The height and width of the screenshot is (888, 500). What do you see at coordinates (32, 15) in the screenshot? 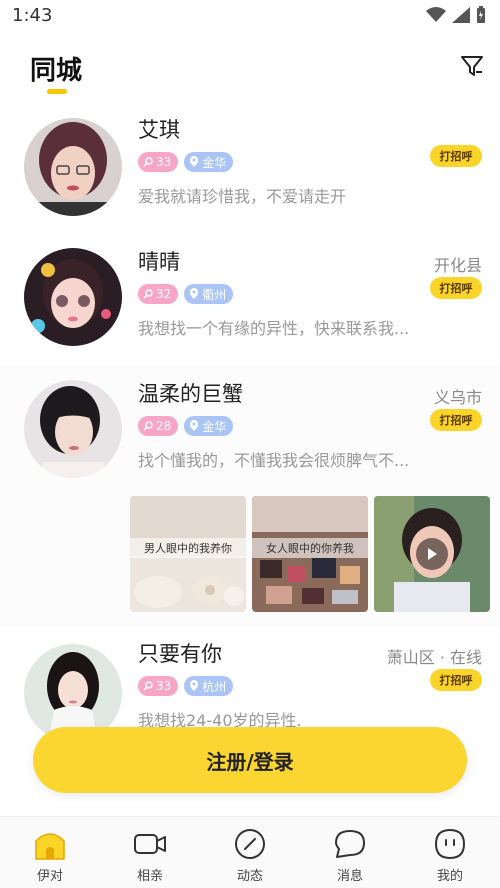
I see `status-time: 1:43` at bounding box center [32, 15].